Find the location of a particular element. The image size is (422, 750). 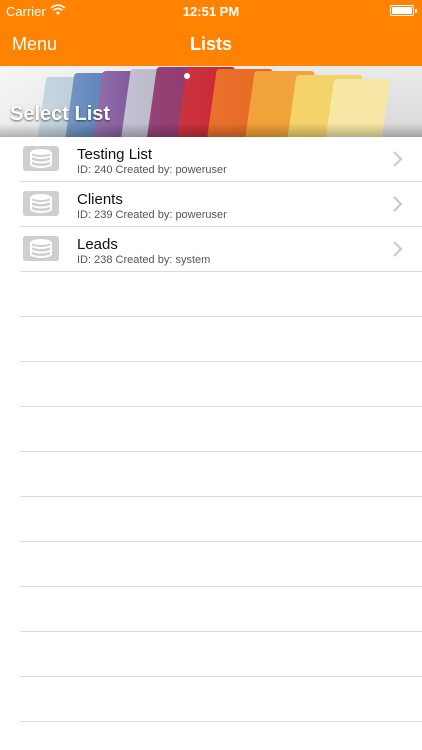

status-bar: Carrier 12:51 PM is located at coordinates (211, 11).